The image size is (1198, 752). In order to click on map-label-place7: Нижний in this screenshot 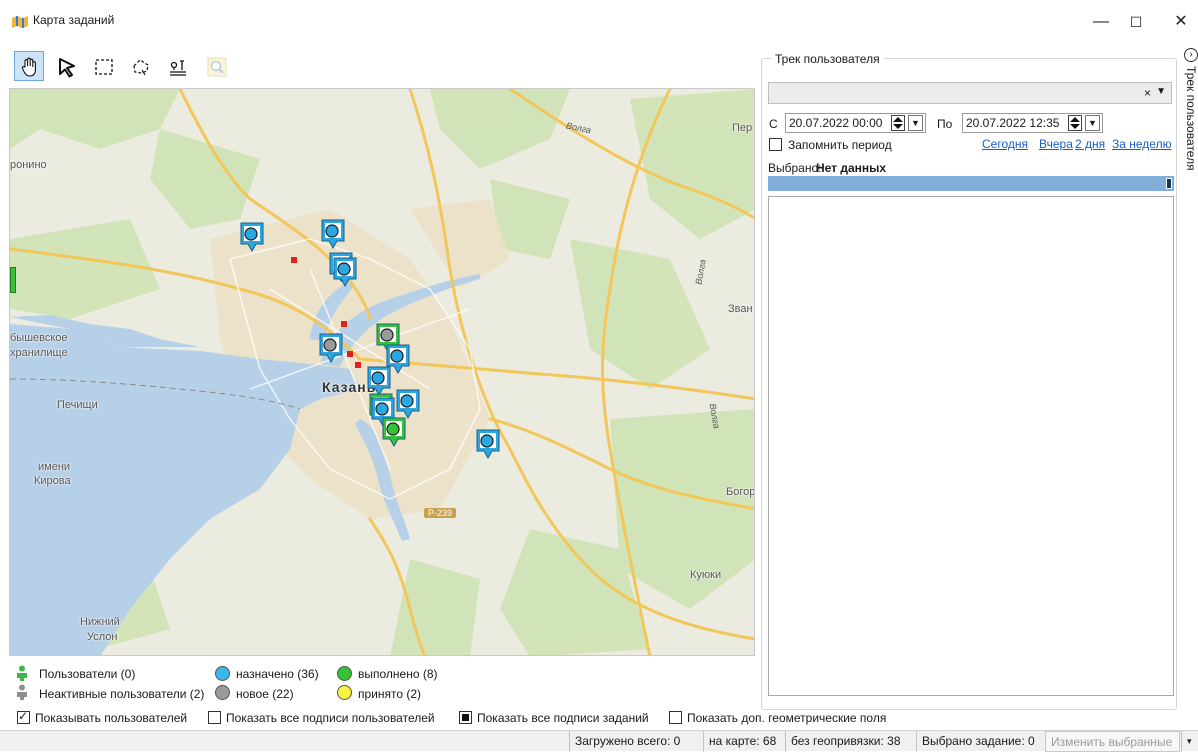, I will do `click(100, 622)`.